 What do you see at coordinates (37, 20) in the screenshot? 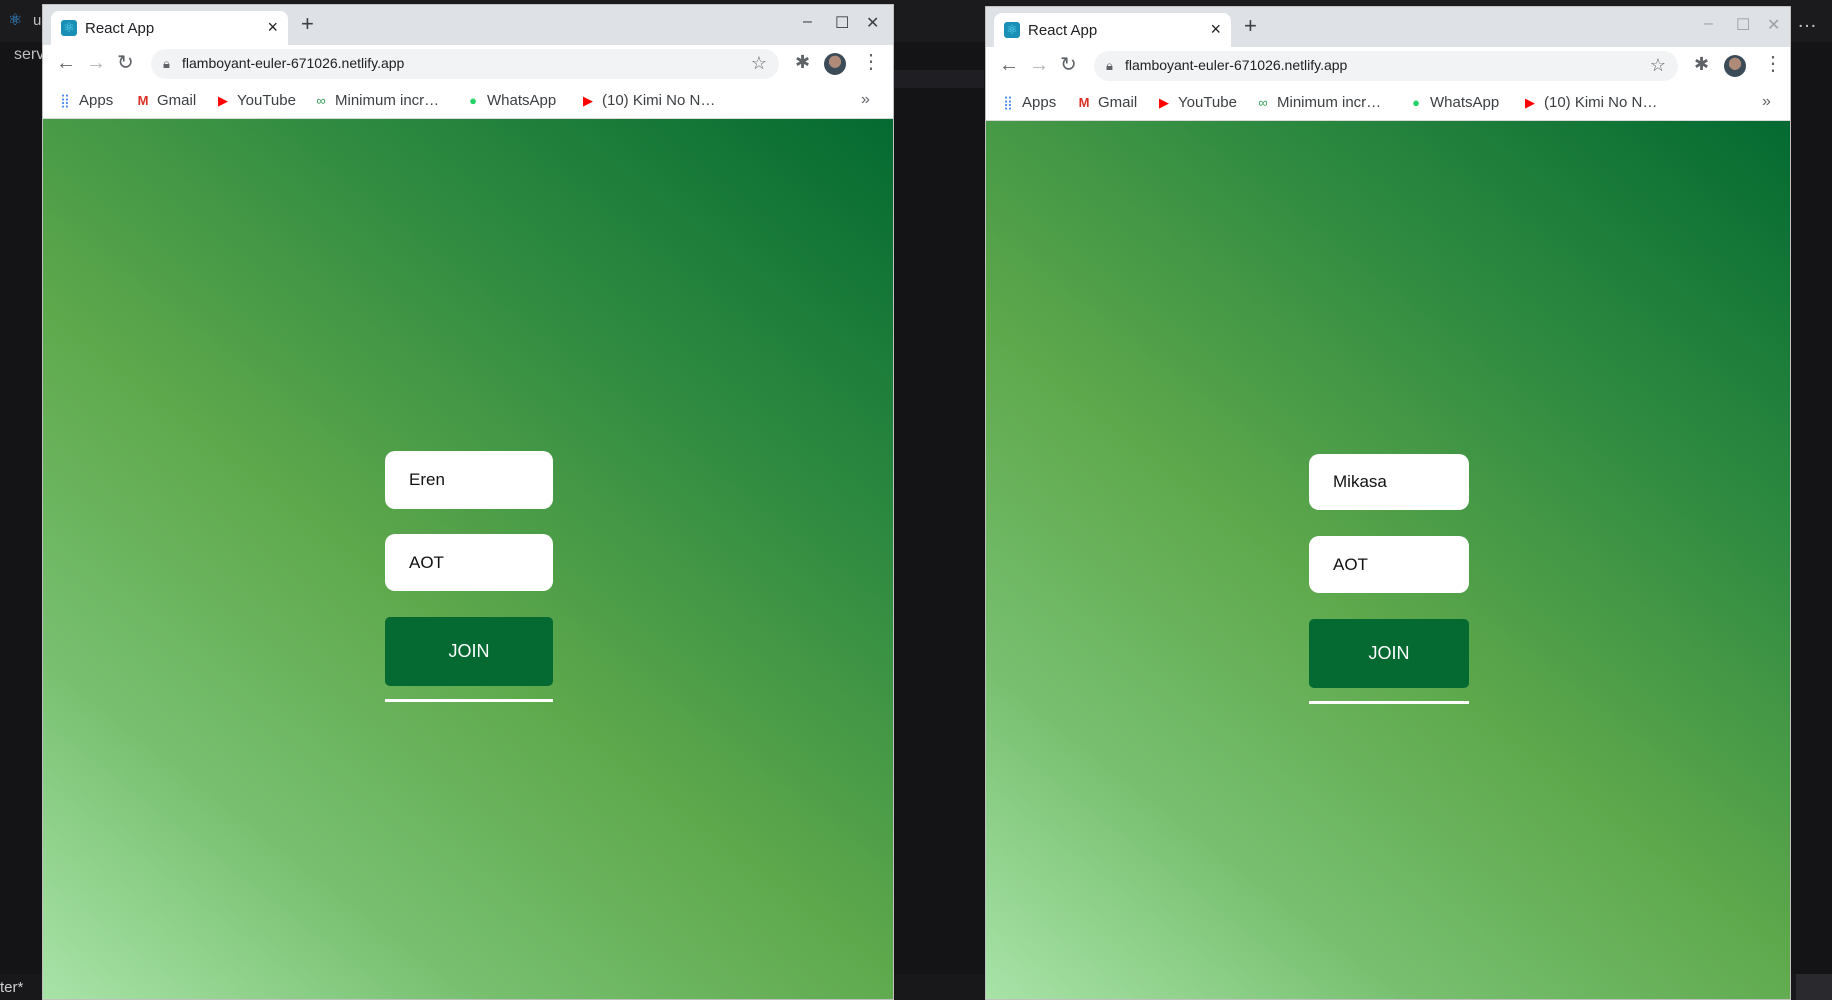
I see `editor-title-text: u` at bounding box center [37, 20].